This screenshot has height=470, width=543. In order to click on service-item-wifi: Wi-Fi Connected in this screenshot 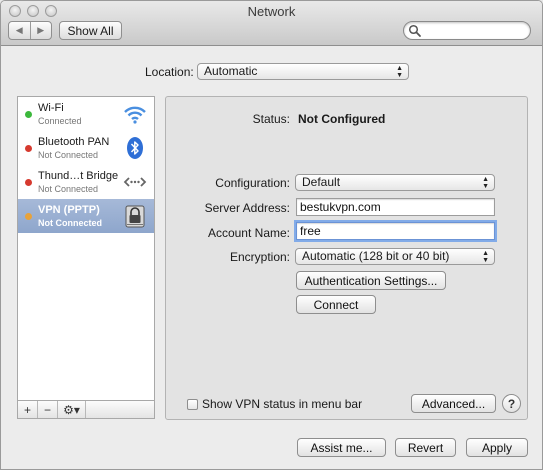, I will do `click(86, 114)`.